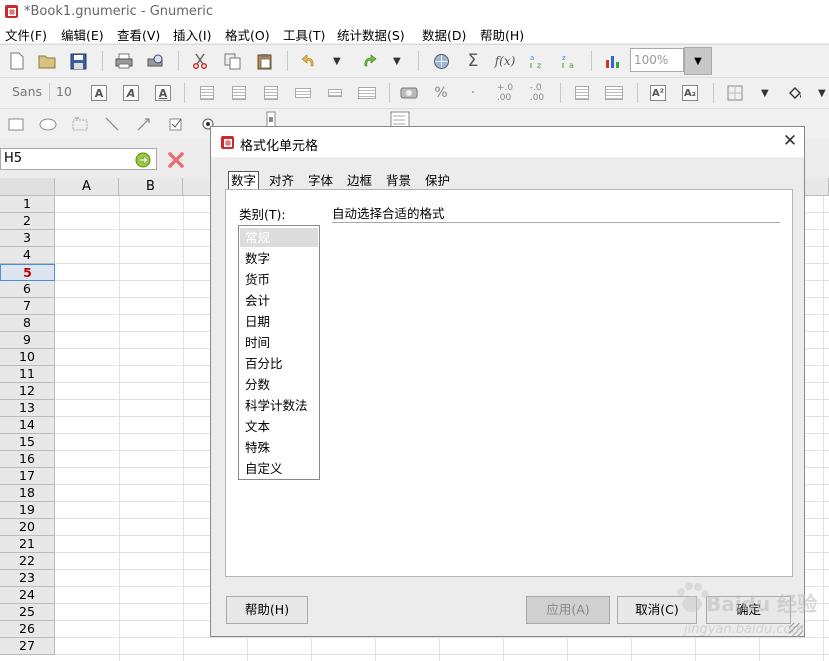 This screenshot has width=829, height=661. Describe the element at coordinates (27, 629) in the screenshot. I see `row-header: 26` at that location.